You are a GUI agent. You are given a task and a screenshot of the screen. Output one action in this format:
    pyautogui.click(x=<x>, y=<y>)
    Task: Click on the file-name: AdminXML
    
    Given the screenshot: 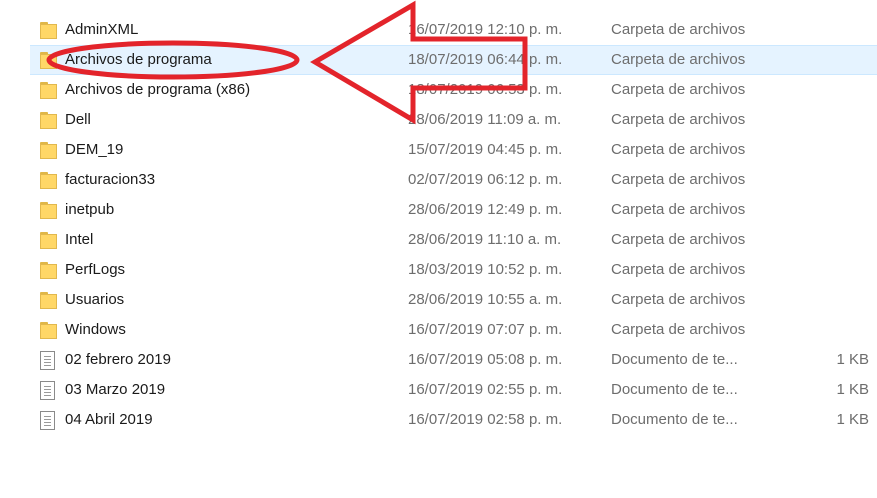 What is the action you would take?
    pyautogui.click(x=102, y=29)
    